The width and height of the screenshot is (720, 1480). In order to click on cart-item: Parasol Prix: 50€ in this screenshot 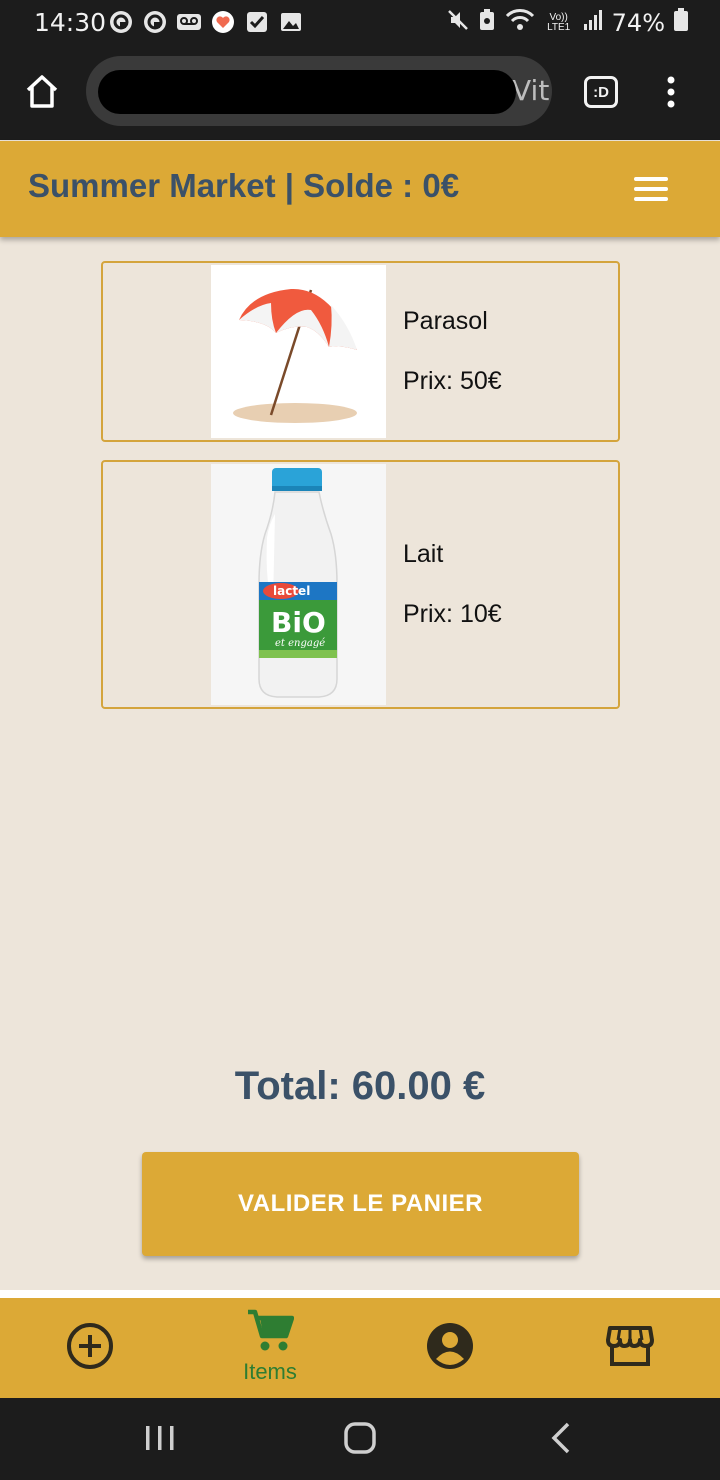, I will do `click(360, 351)`.